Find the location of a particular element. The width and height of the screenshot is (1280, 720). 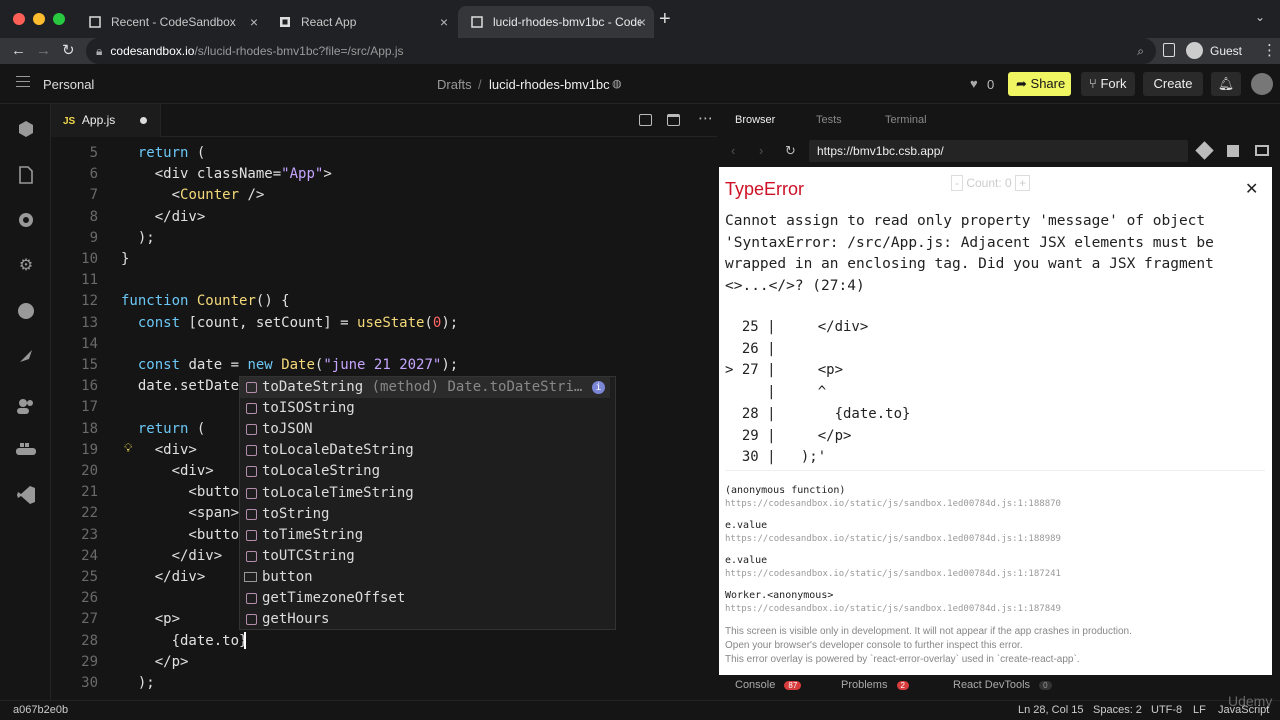

sidebar-toggle-icon is located at coordinates (1169, 50).